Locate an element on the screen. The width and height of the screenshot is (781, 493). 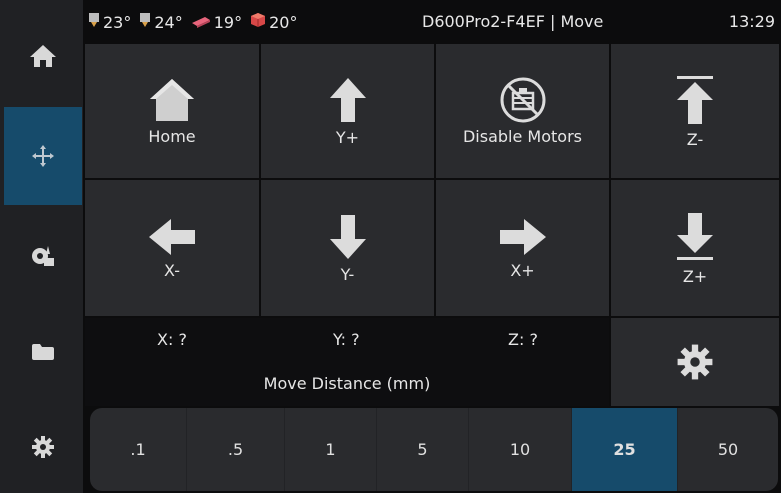
sidebar is located at coordinates (41, 246).